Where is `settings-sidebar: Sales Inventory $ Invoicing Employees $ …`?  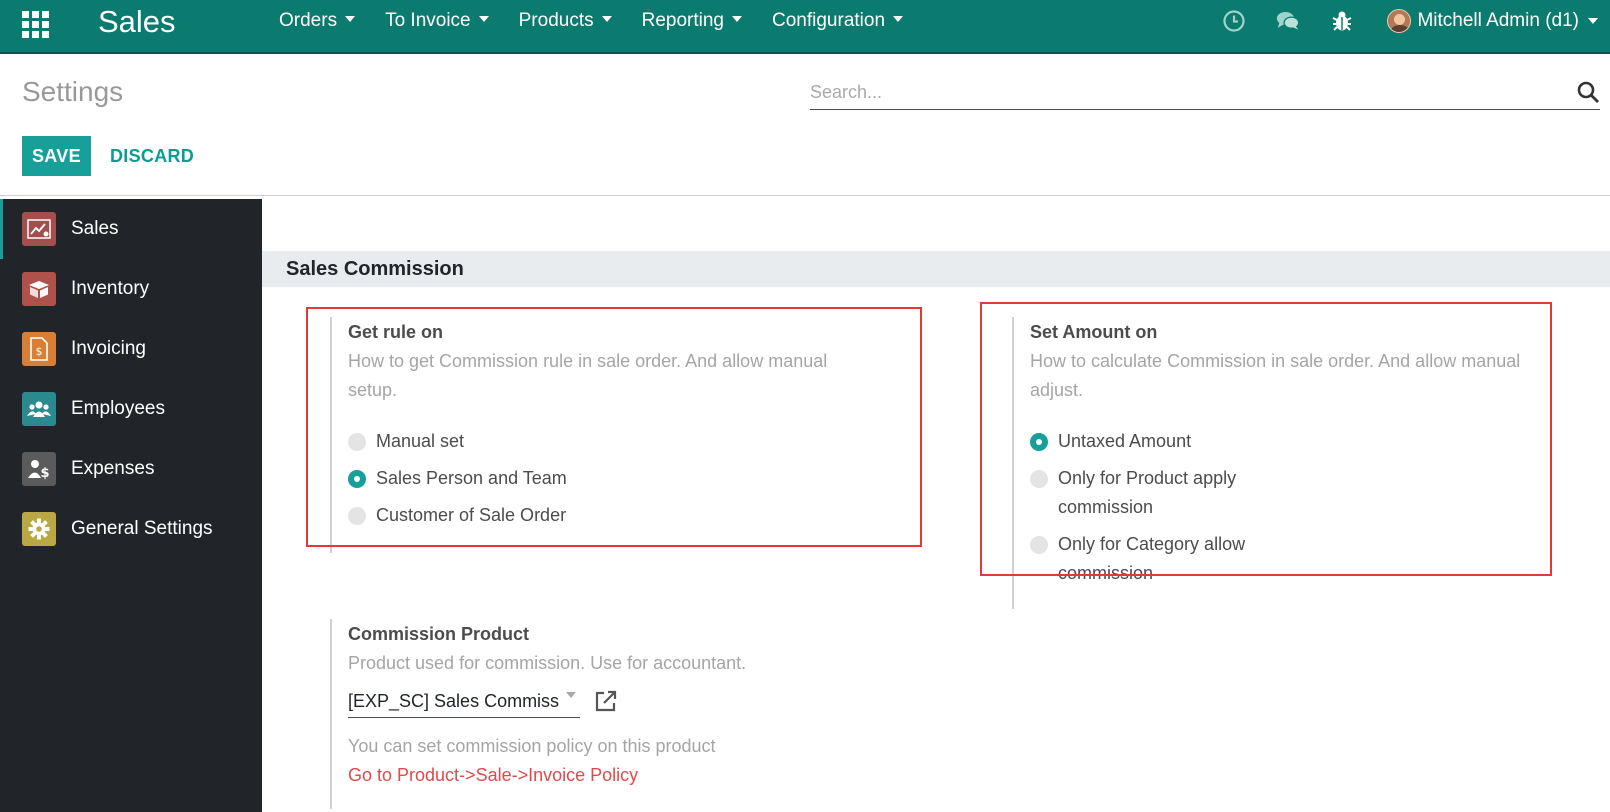
settings-sidebar: Sales Inventory $ Invoicing Employees $ … is located at coordinates (131, 505).